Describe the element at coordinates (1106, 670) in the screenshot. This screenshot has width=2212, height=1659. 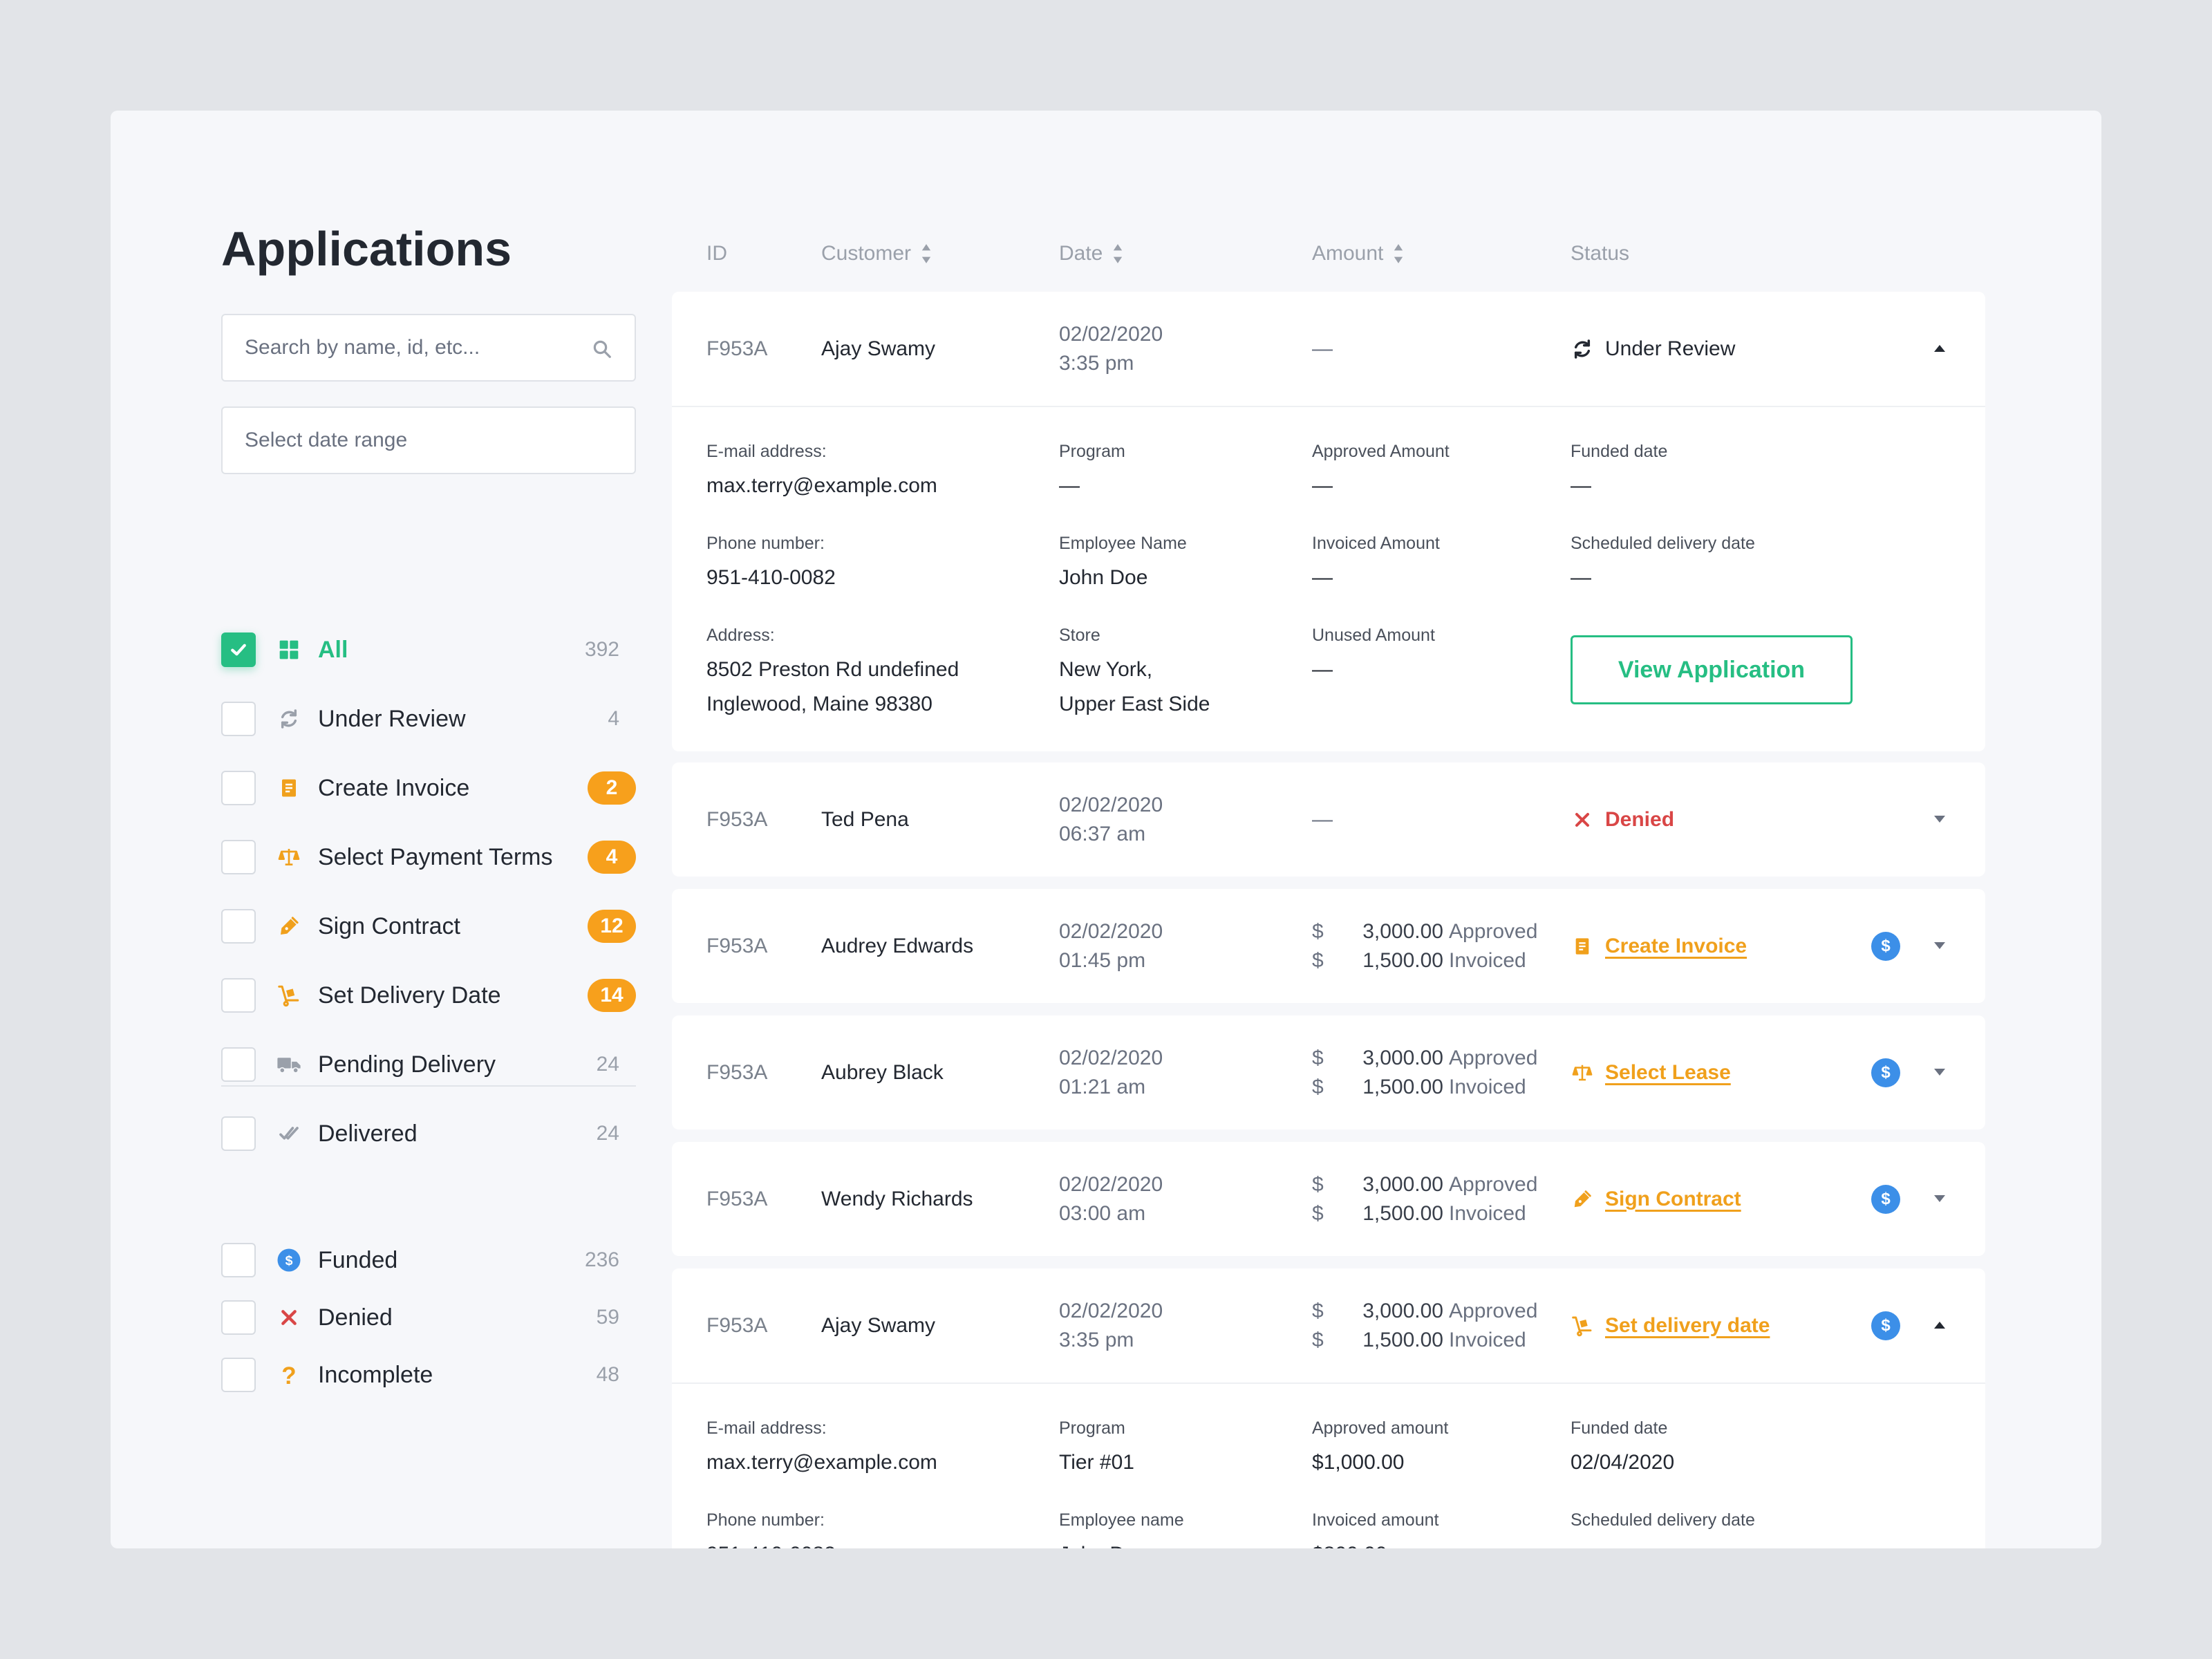
I see `detail-value: New York,` at that location.